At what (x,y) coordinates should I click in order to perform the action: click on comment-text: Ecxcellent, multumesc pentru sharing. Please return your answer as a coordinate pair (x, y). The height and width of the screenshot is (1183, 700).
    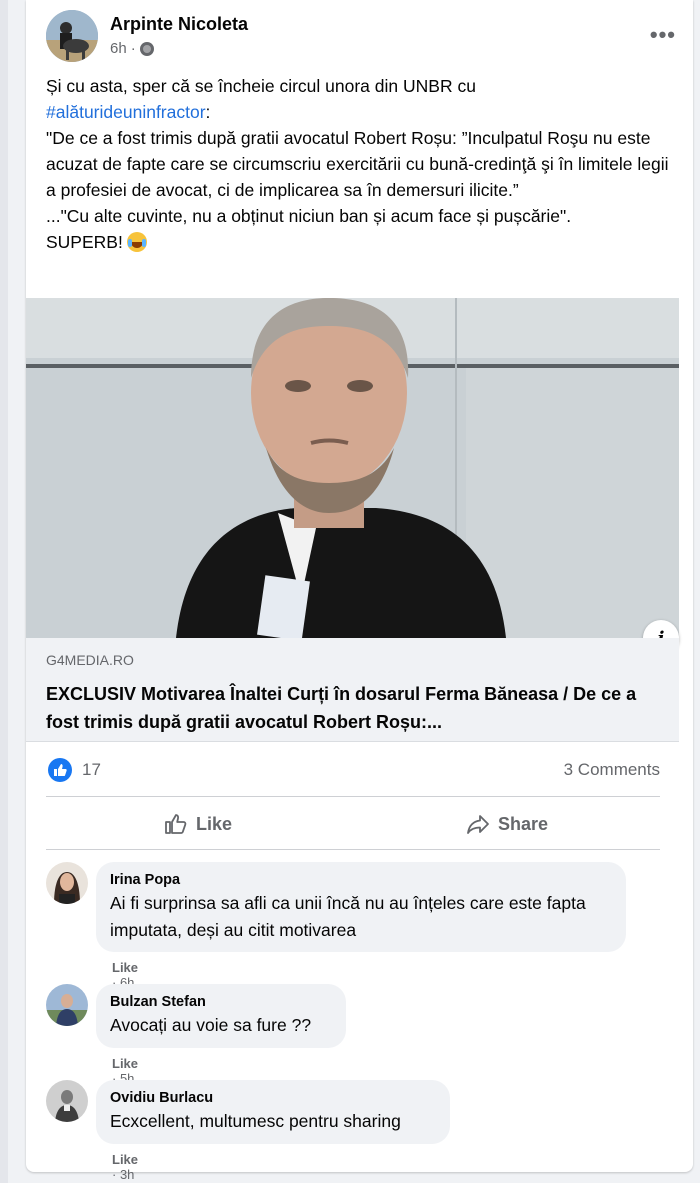
    Looking at the image, I should click on (255, 1121).